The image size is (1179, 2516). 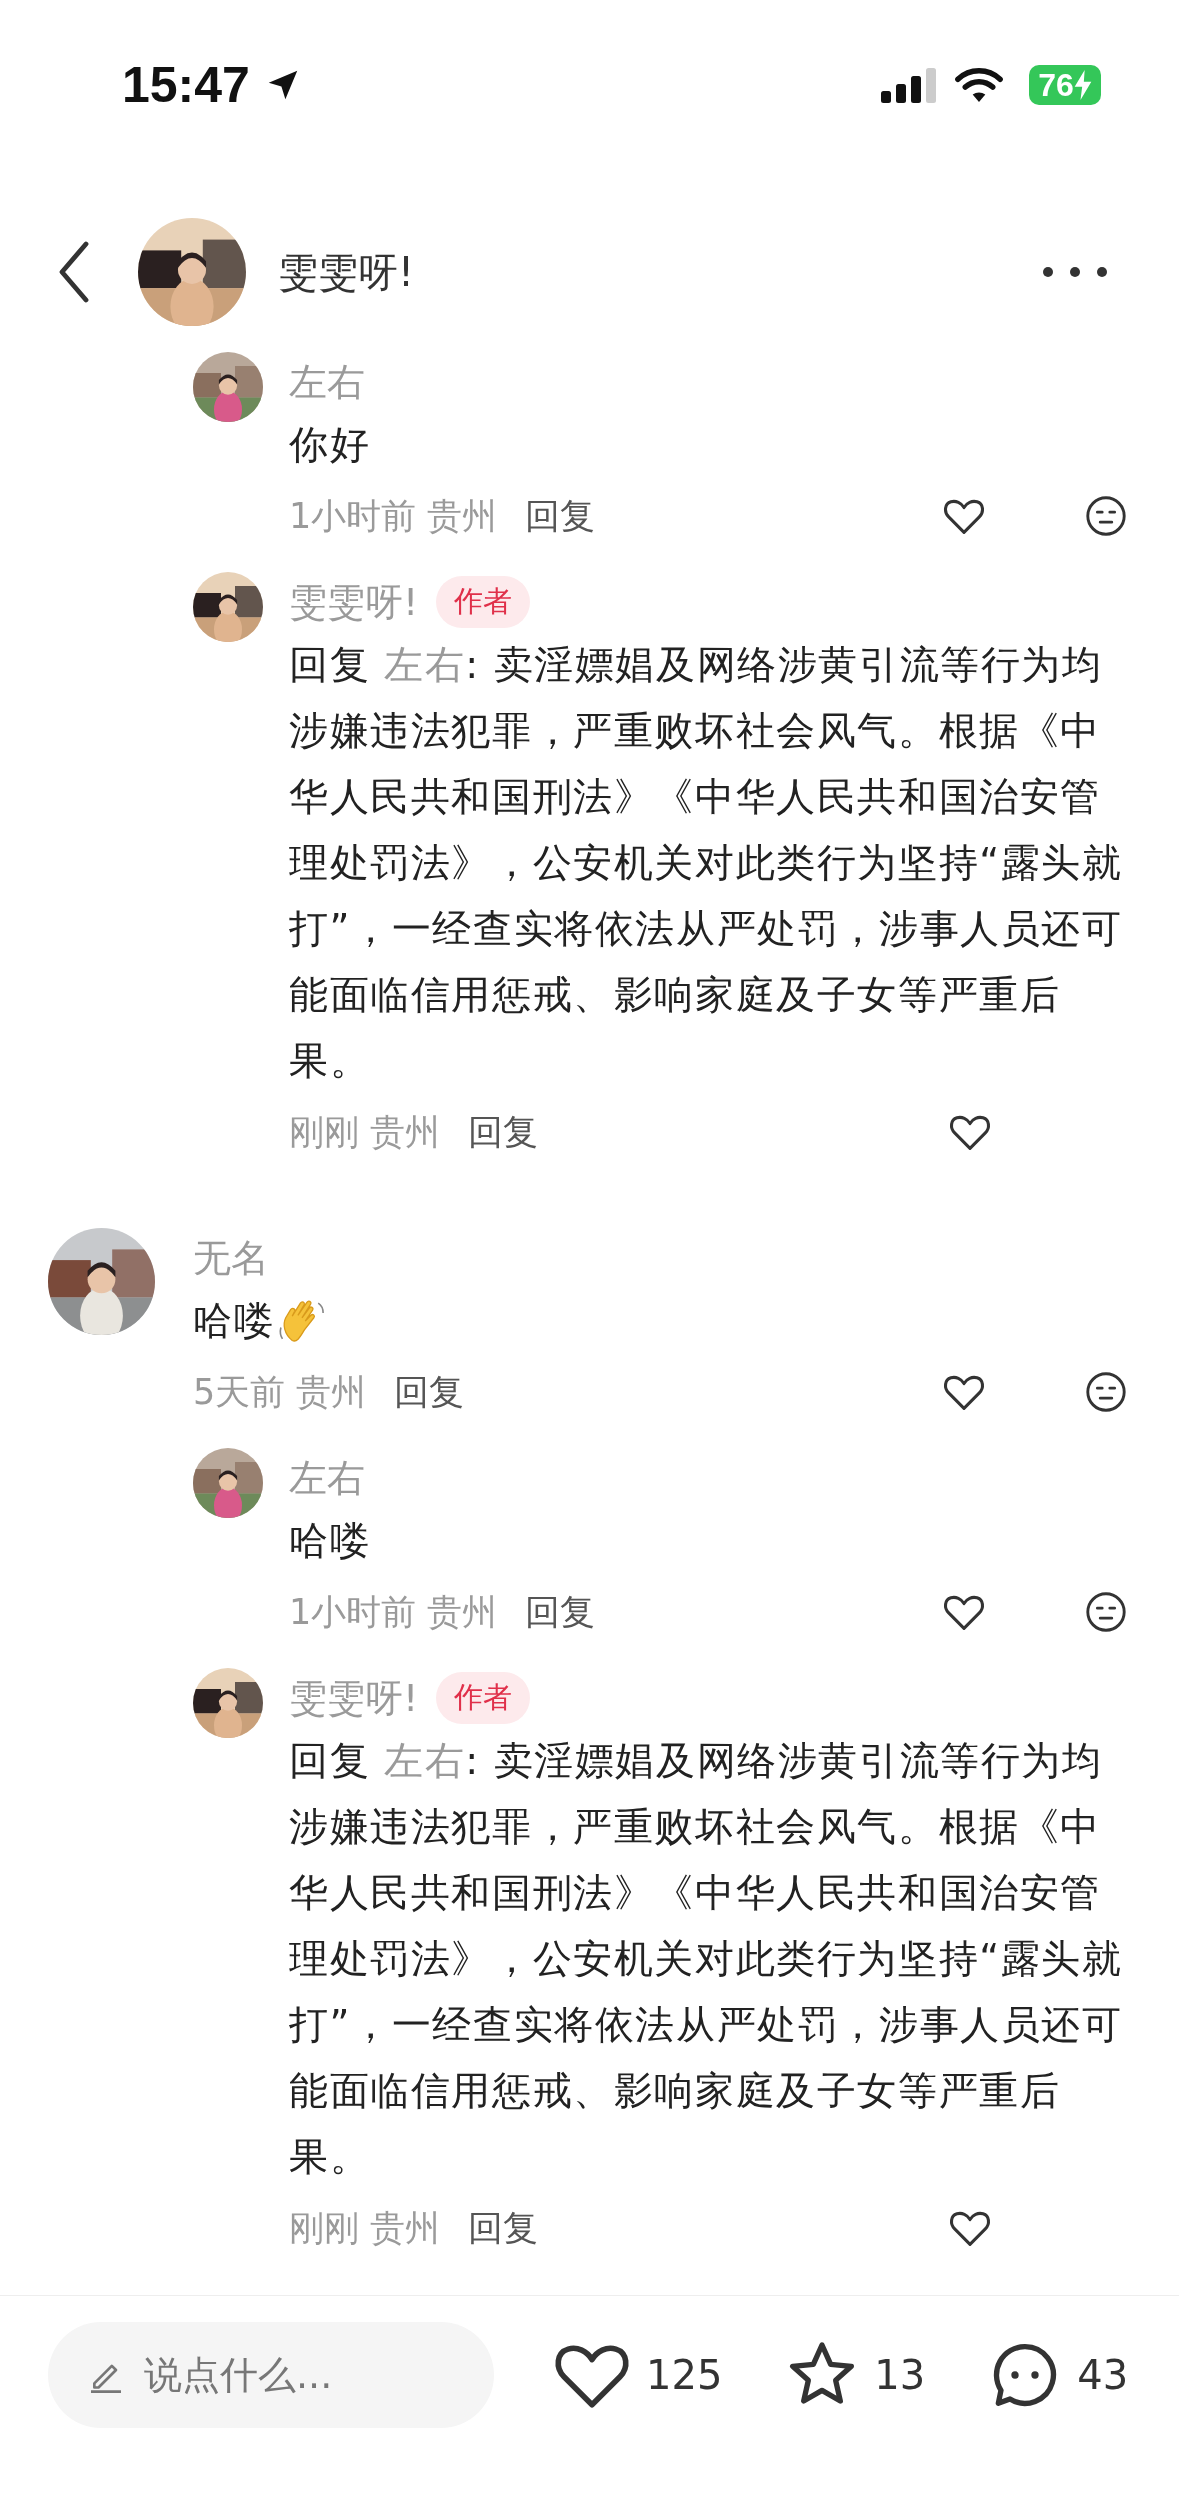 I want to click on more-icon, so click(x=1075, y=272).